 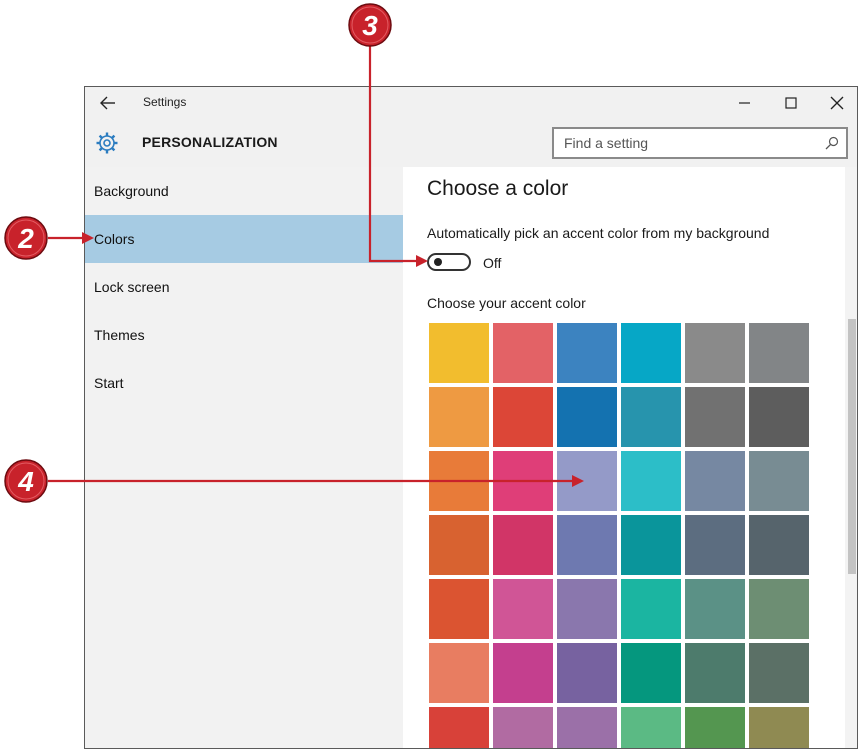 I want to click on section-title: Choose a color, so click(x=498, y=188).